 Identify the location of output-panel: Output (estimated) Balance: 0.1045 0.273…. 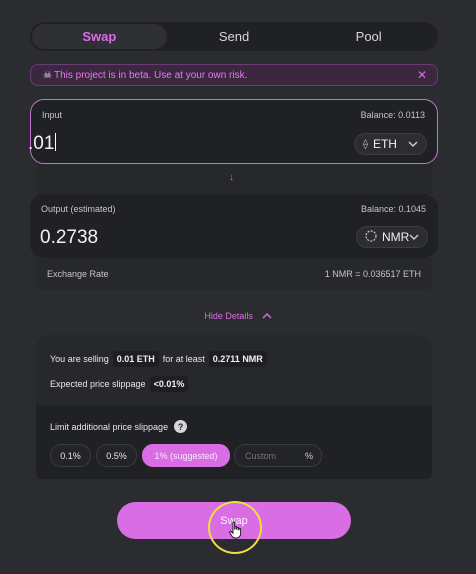
(234, 226).